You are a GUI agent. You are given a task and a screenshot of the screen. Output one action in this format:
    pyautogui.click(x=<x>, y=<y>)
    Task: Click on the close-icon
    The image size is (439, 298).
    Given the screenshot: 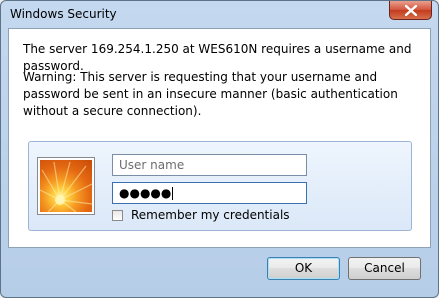 What is the action you would take?
    pyautogui.click(x=411, y=10)
    